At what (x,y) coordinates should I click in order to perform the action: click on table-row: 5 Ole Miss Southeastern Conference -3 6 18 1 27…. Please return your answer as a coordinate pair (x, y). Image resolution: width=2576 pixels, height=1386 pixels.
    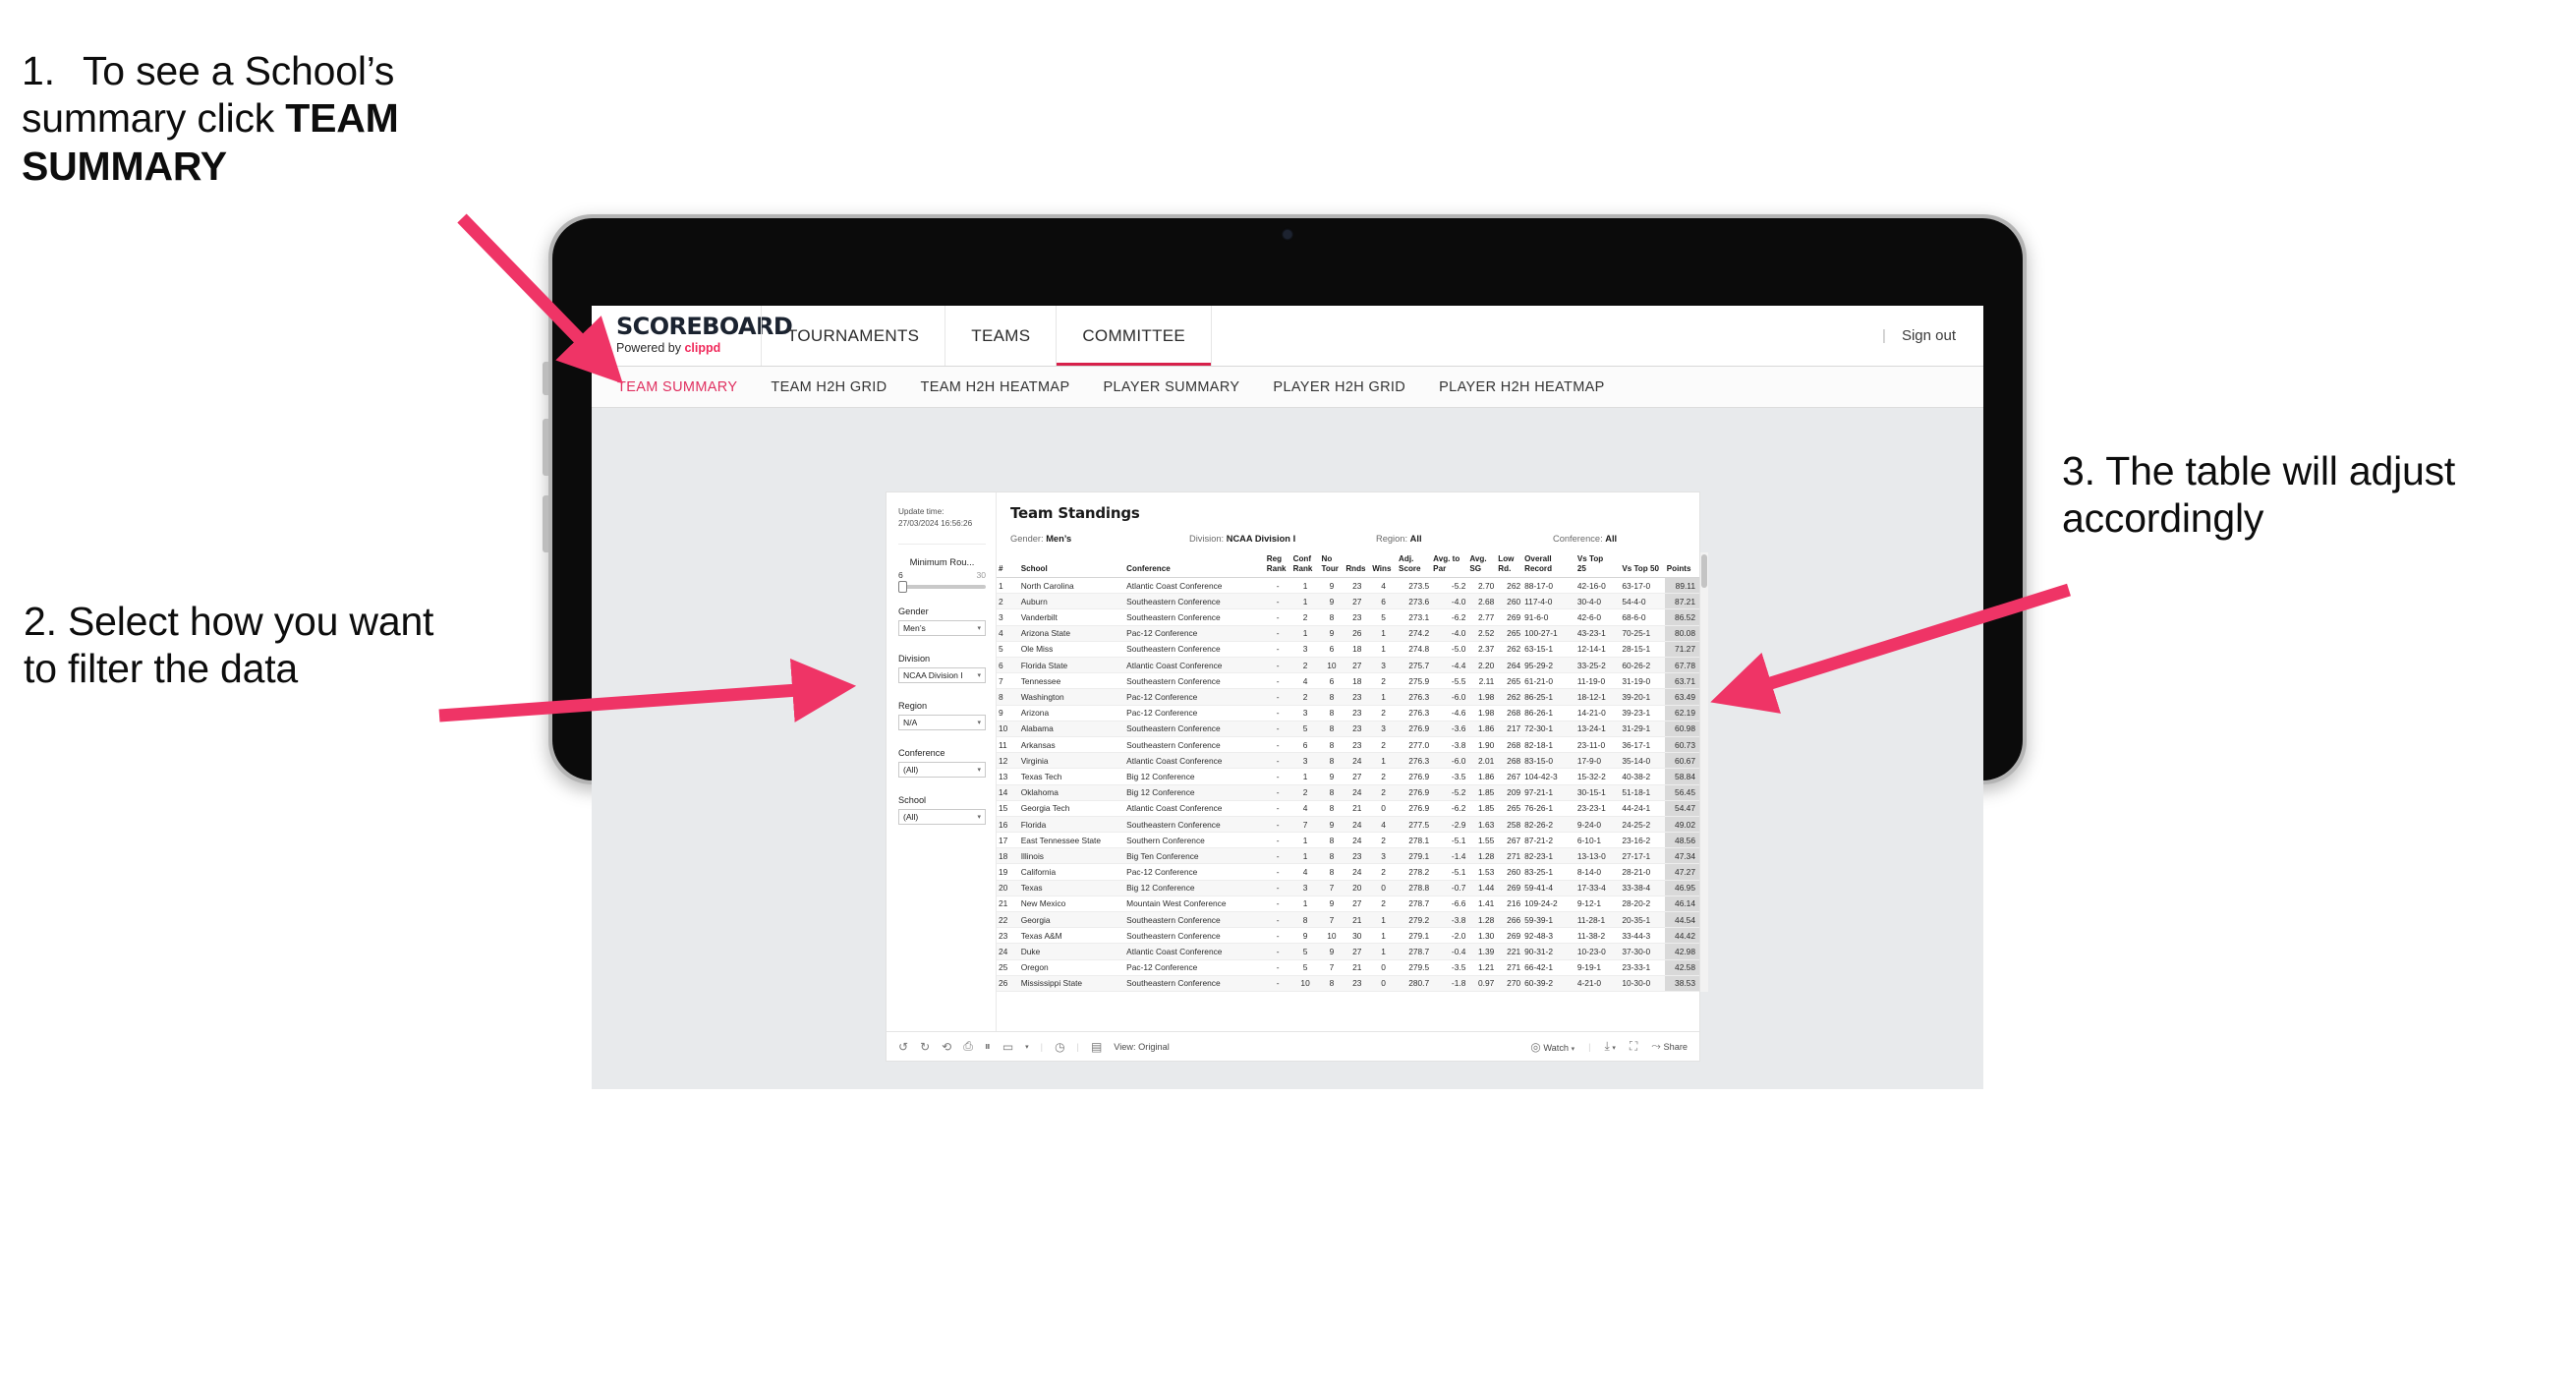
    Looking at the image, I should click on (1348, 650).